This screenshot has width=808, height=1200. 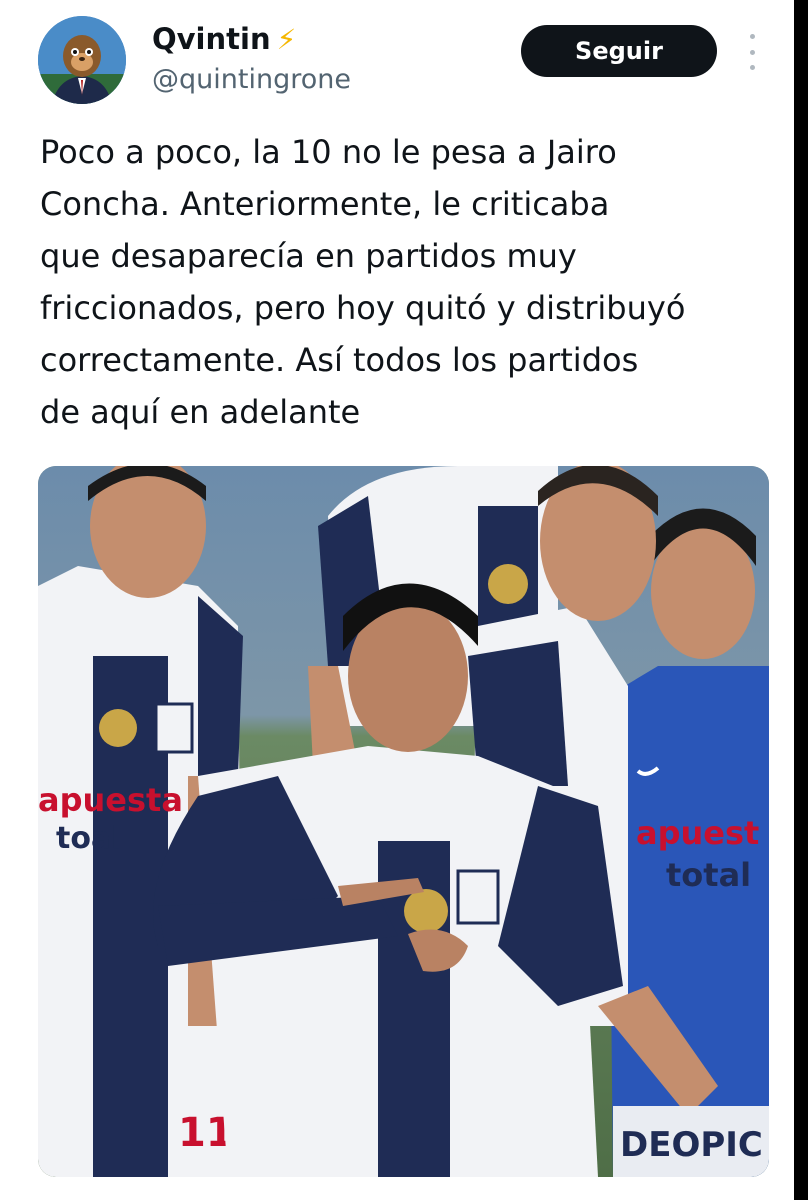 I want to click on sponsor-left-line2: toal, so click(x=88, y=838).